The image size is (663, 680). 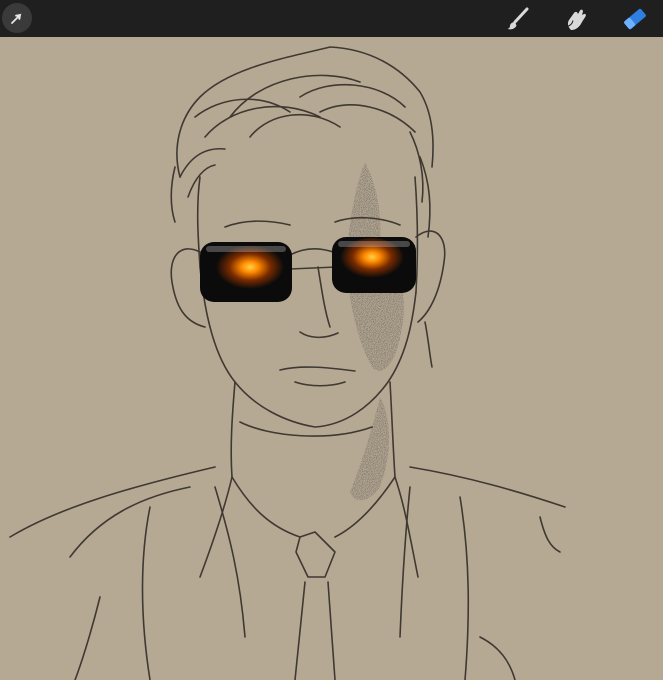 I want to click on paintbrush-icon, so click(x=518, y=18).